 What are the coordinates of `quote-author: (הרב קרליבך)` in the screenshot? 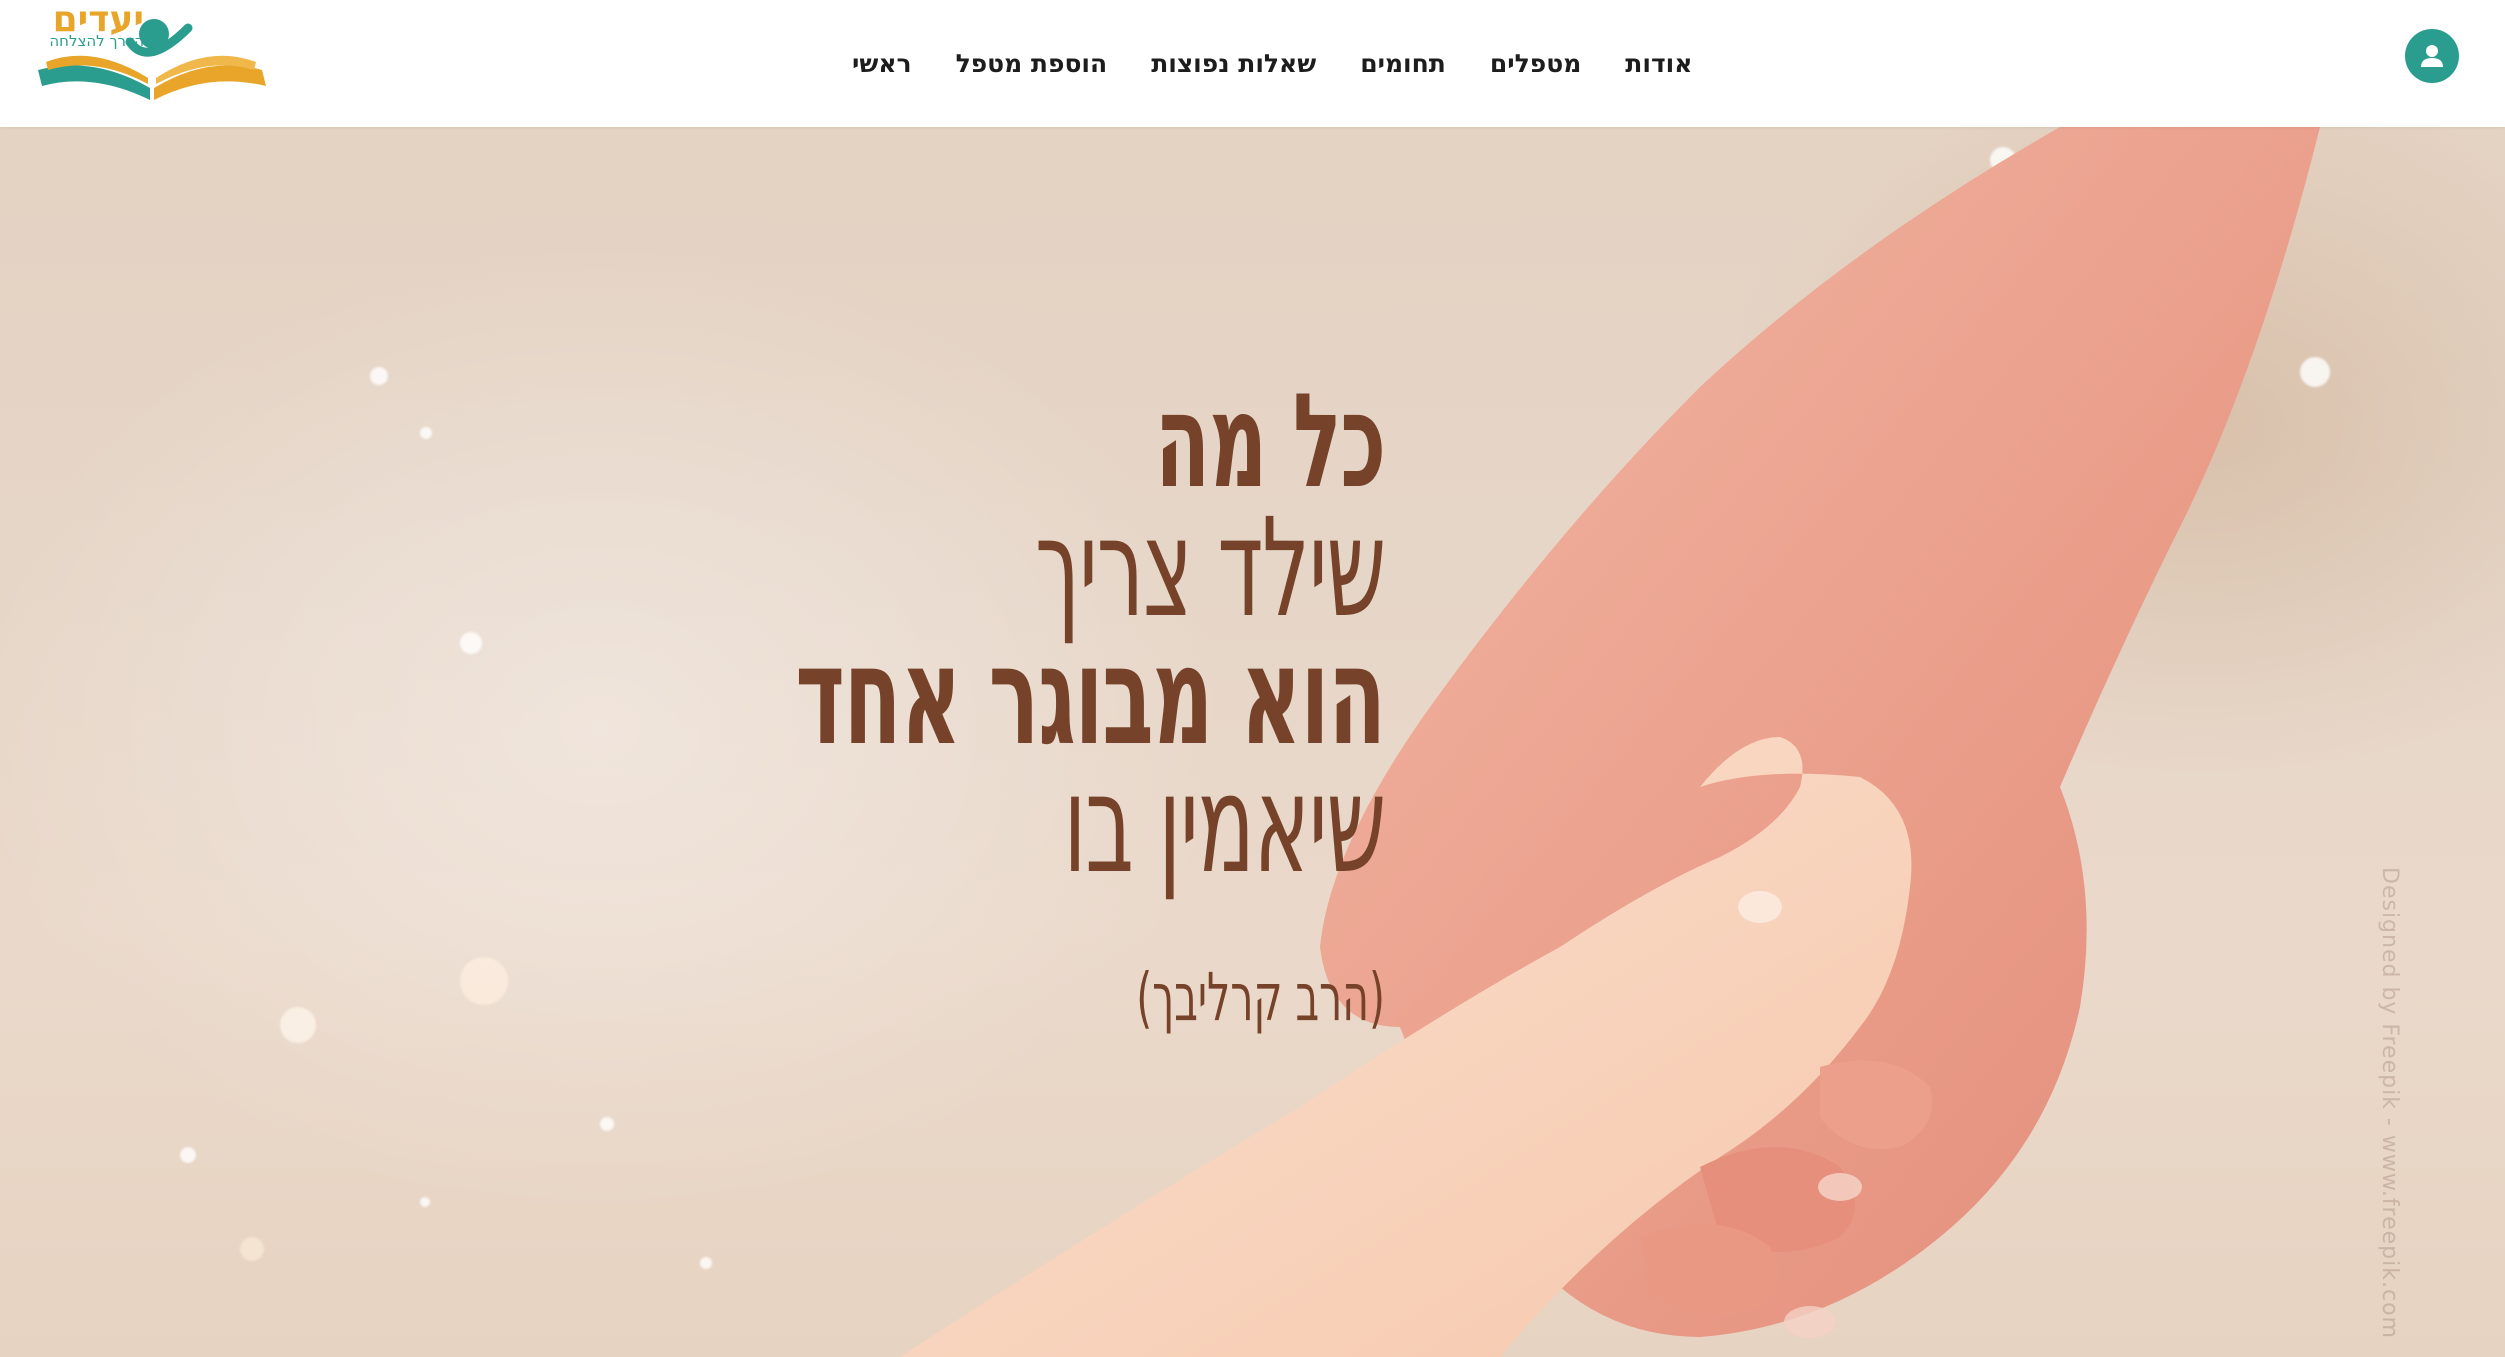 It's located at (1260, 997).